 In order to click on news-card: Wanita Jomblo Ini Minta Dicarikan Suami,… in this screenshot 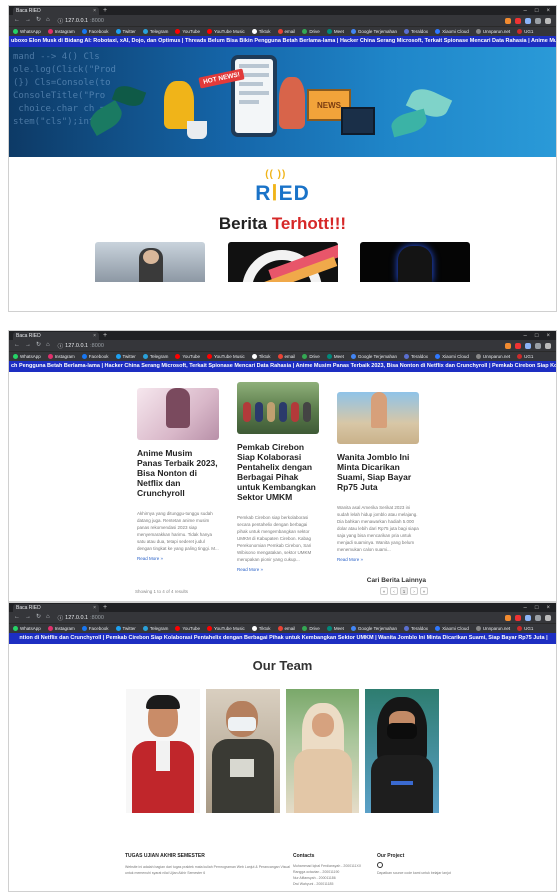, I will do `click(378, 477)`.